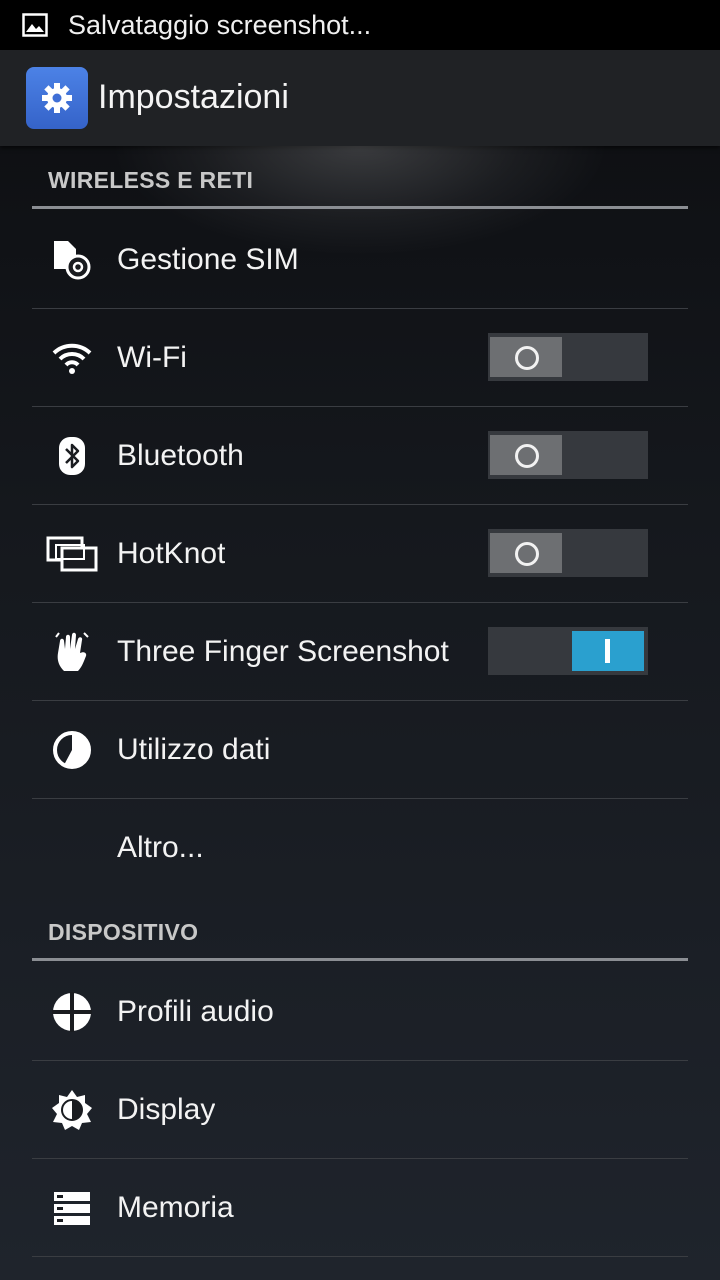 Image resolution: width=720 pixels, height=1280 pixels. I want to click on wifi-icon, so click(72, 358).